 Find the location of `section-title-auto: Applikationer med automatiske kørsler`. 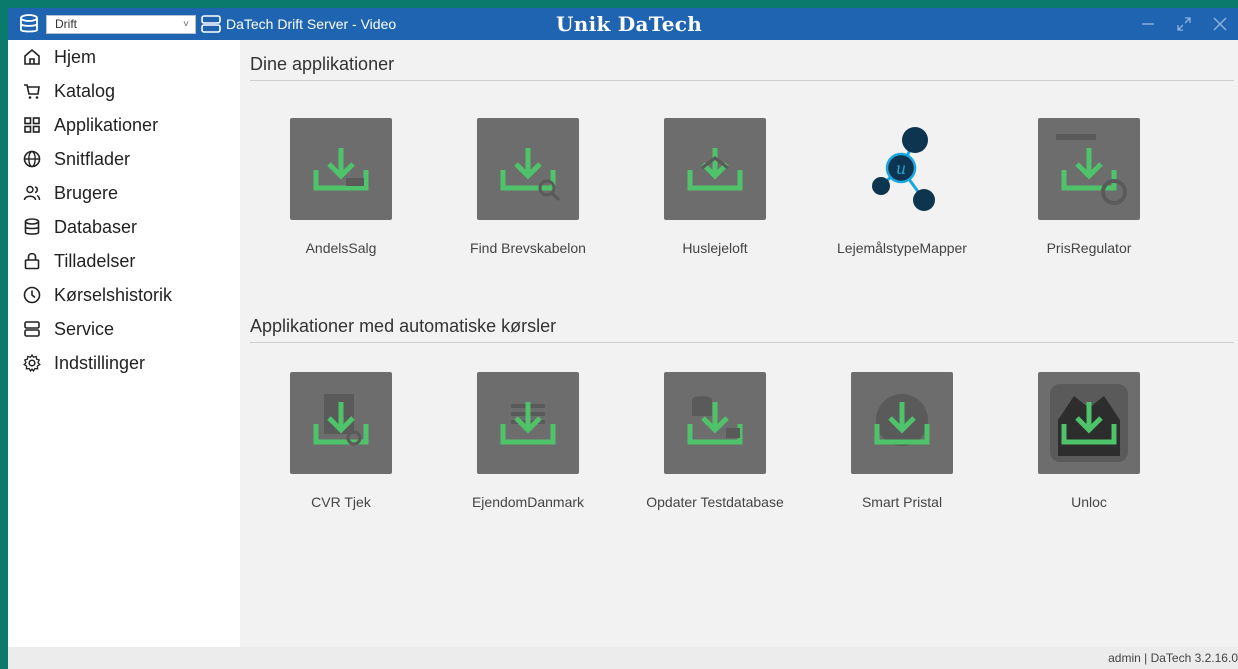

section-title-auto: Applikationer med automatiske kørsler is located at coordinates (403, 326).